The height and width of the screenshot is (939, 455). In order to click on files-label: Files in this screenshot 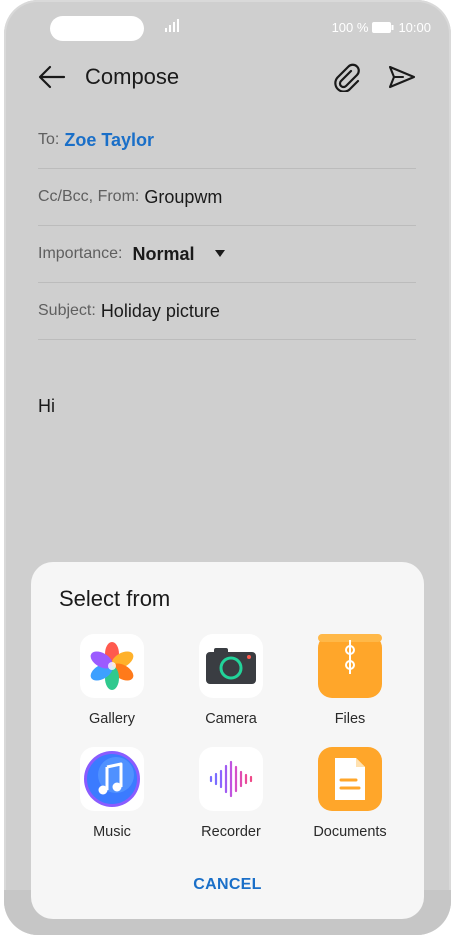, I will do `click(350, 719)`.